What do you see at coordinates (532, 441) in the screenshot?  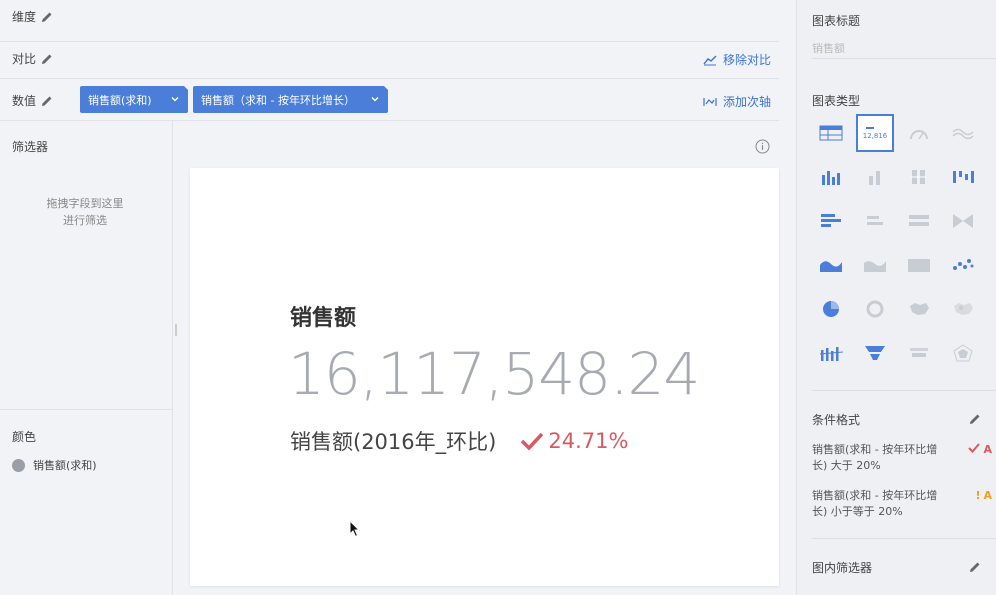 I see `check-icon` at bounding box center [532, 441].